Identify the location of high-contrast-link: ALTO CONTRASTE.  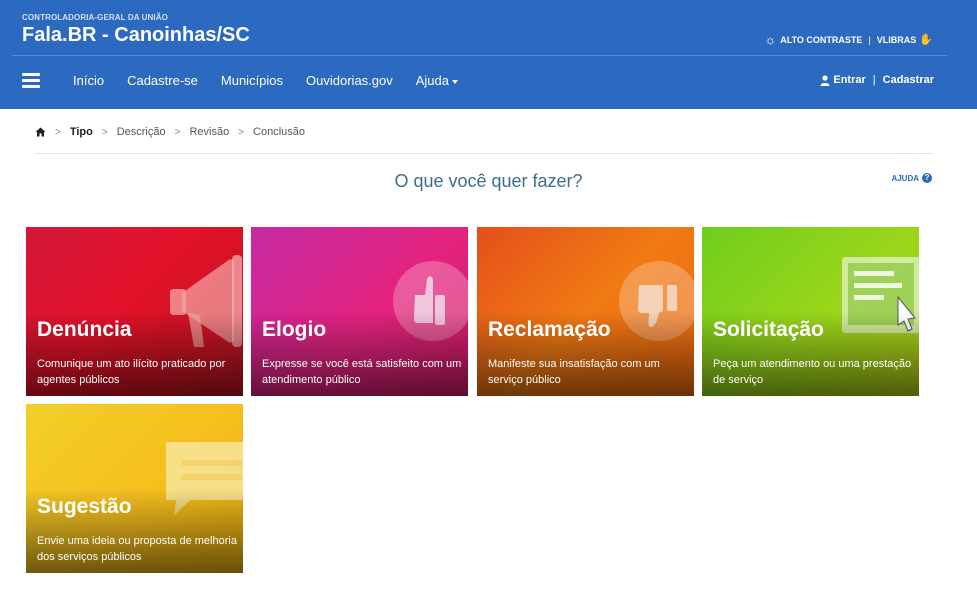
(821, 40).